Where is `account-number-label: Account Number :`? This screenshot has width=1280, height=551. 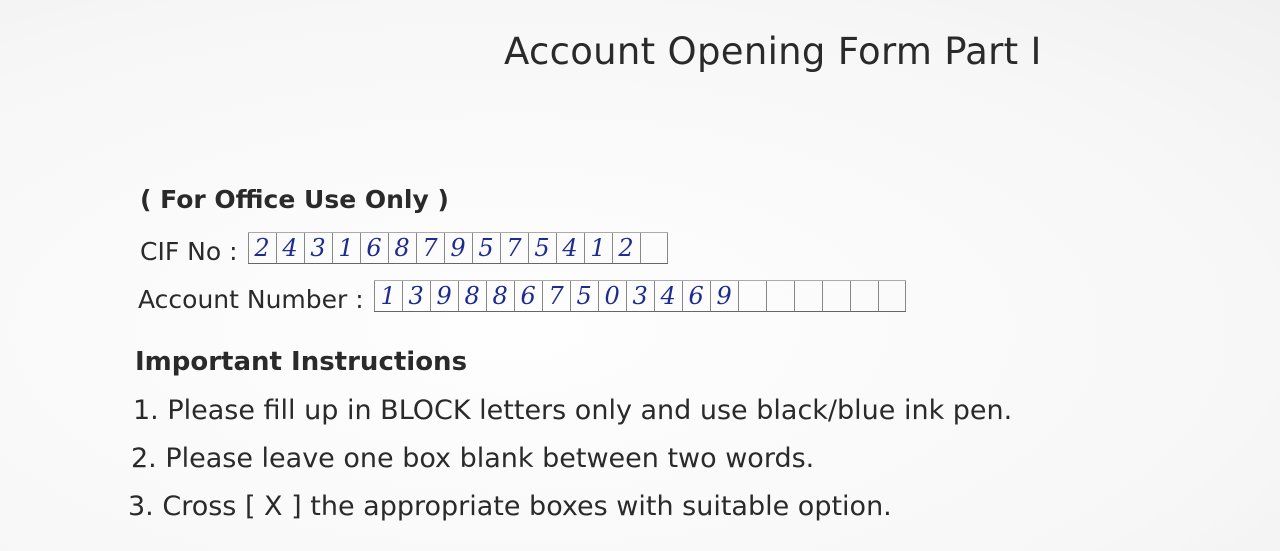
account-number-label: Account Number : is located at coordinates (251, 299).